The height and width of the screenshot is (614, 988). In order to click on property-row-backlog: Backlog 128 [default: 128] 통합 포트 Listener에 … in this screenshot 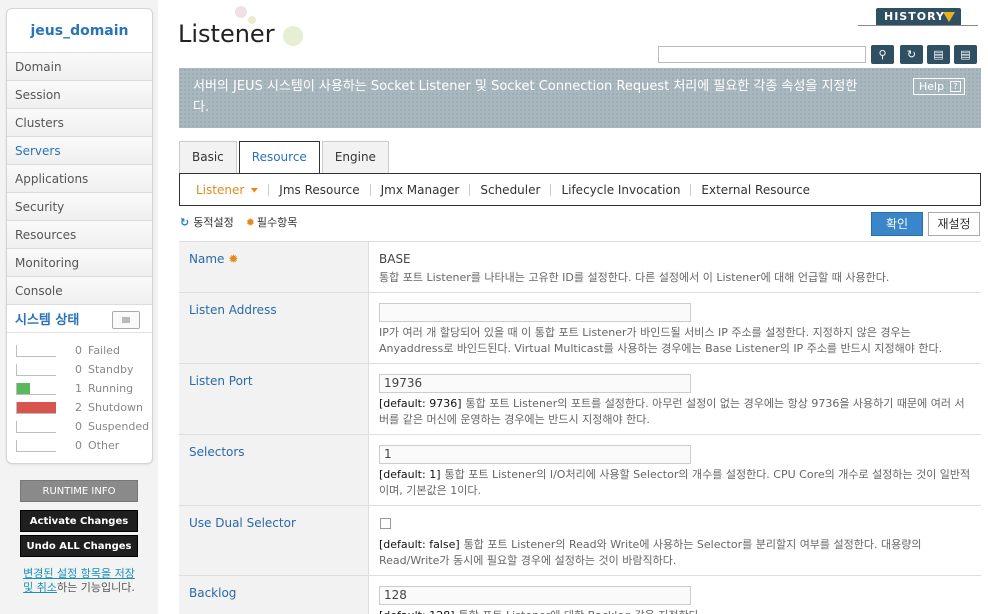, I will do `click(580, 595)`.